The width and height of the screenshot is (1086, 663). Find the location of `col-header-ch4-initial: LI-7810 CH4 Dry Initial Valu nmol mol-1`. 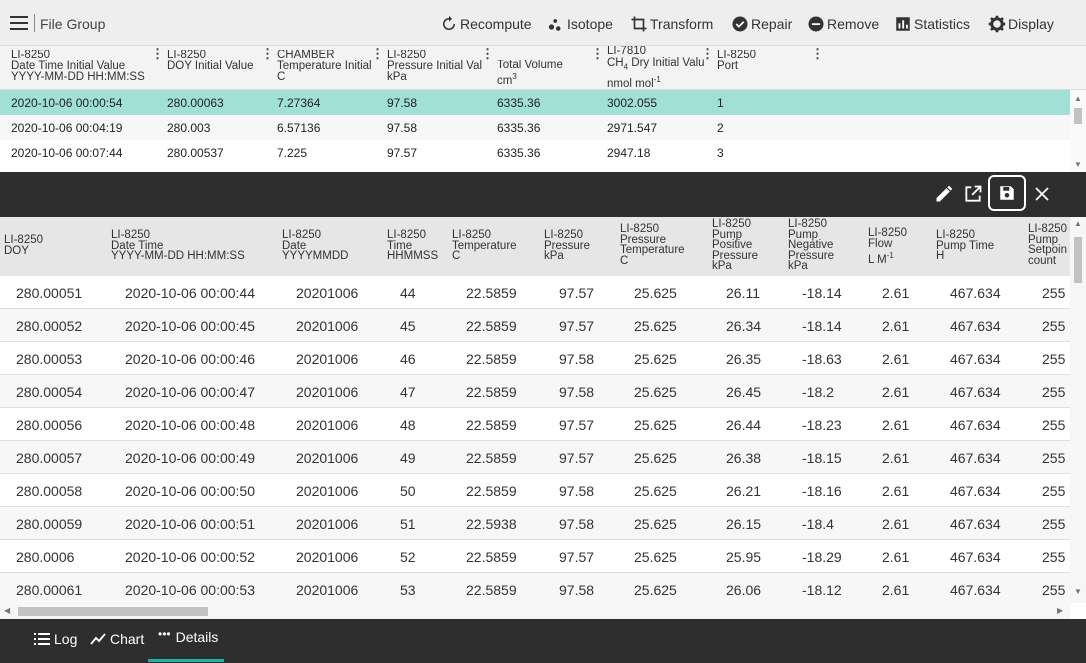

col-header-ch4-initial: LI-7810 CH4 Dry Initial Valu nmol mol-1 is located at coordinates (658, 68).